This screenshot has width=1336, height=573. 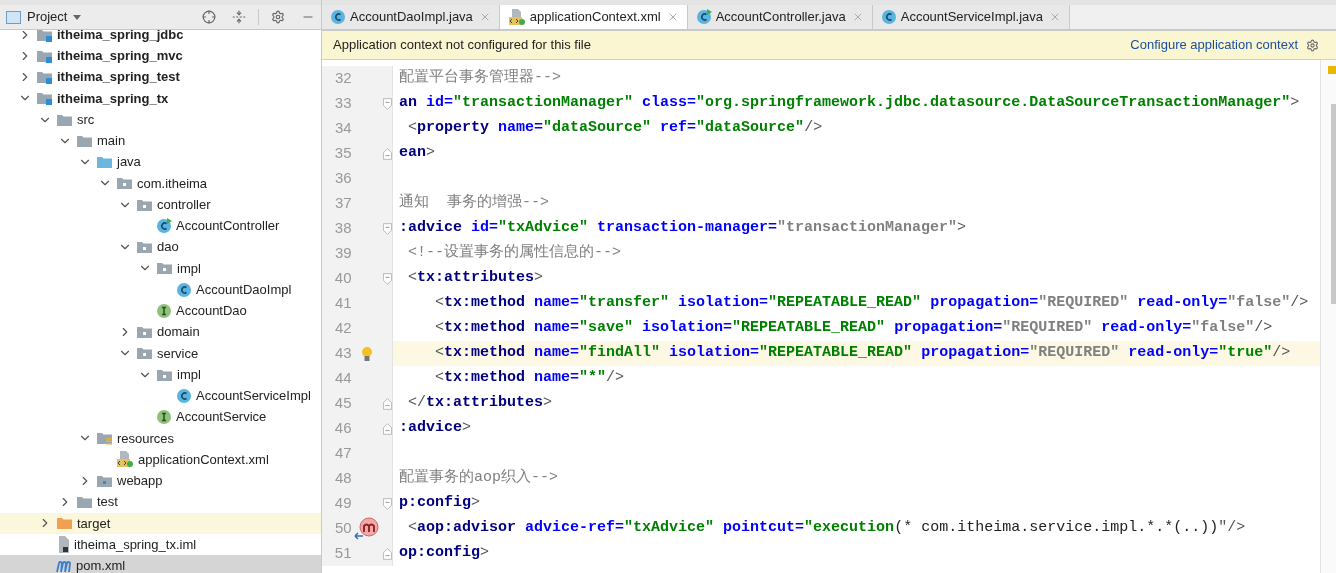 I want to click on code-line: an id="transactionManager" class="org.springframework.jdbc.datasource.DataSourceTransactionManager">, so click(x=849, y=103).